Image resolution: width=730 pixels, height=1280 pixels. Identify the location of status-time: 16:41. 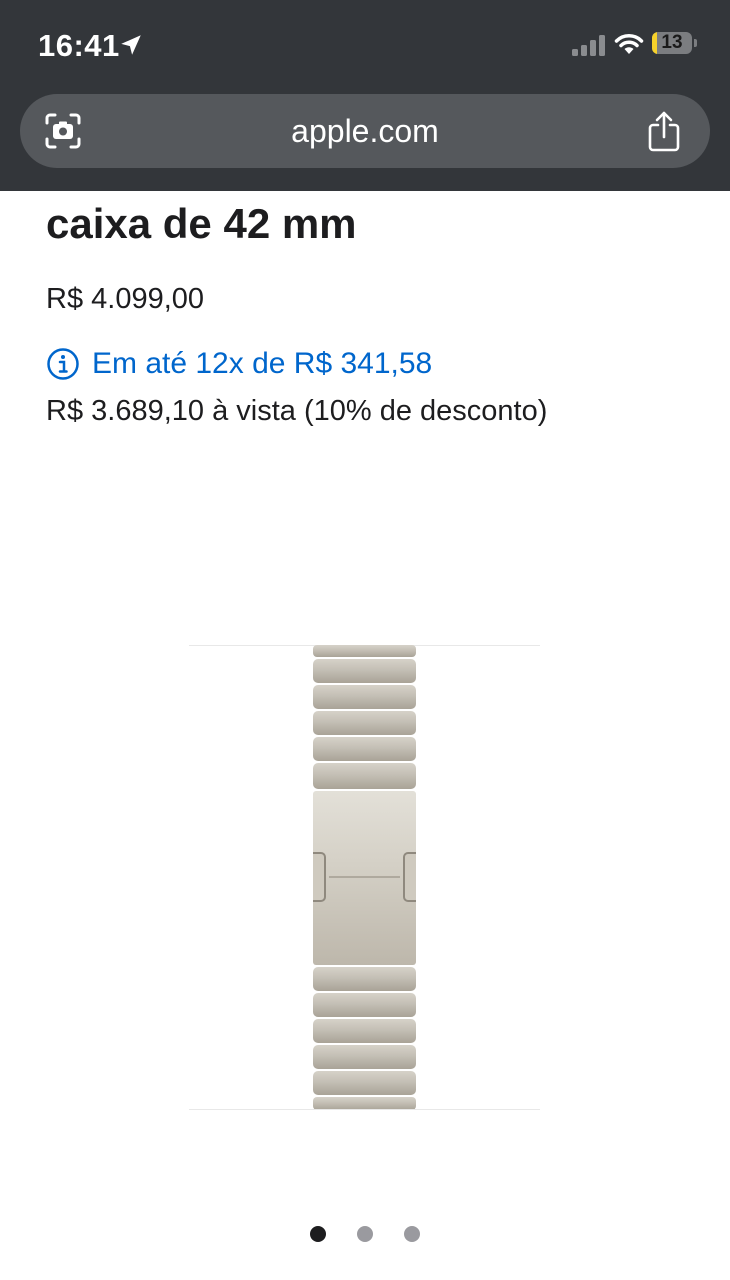
(79, 45).